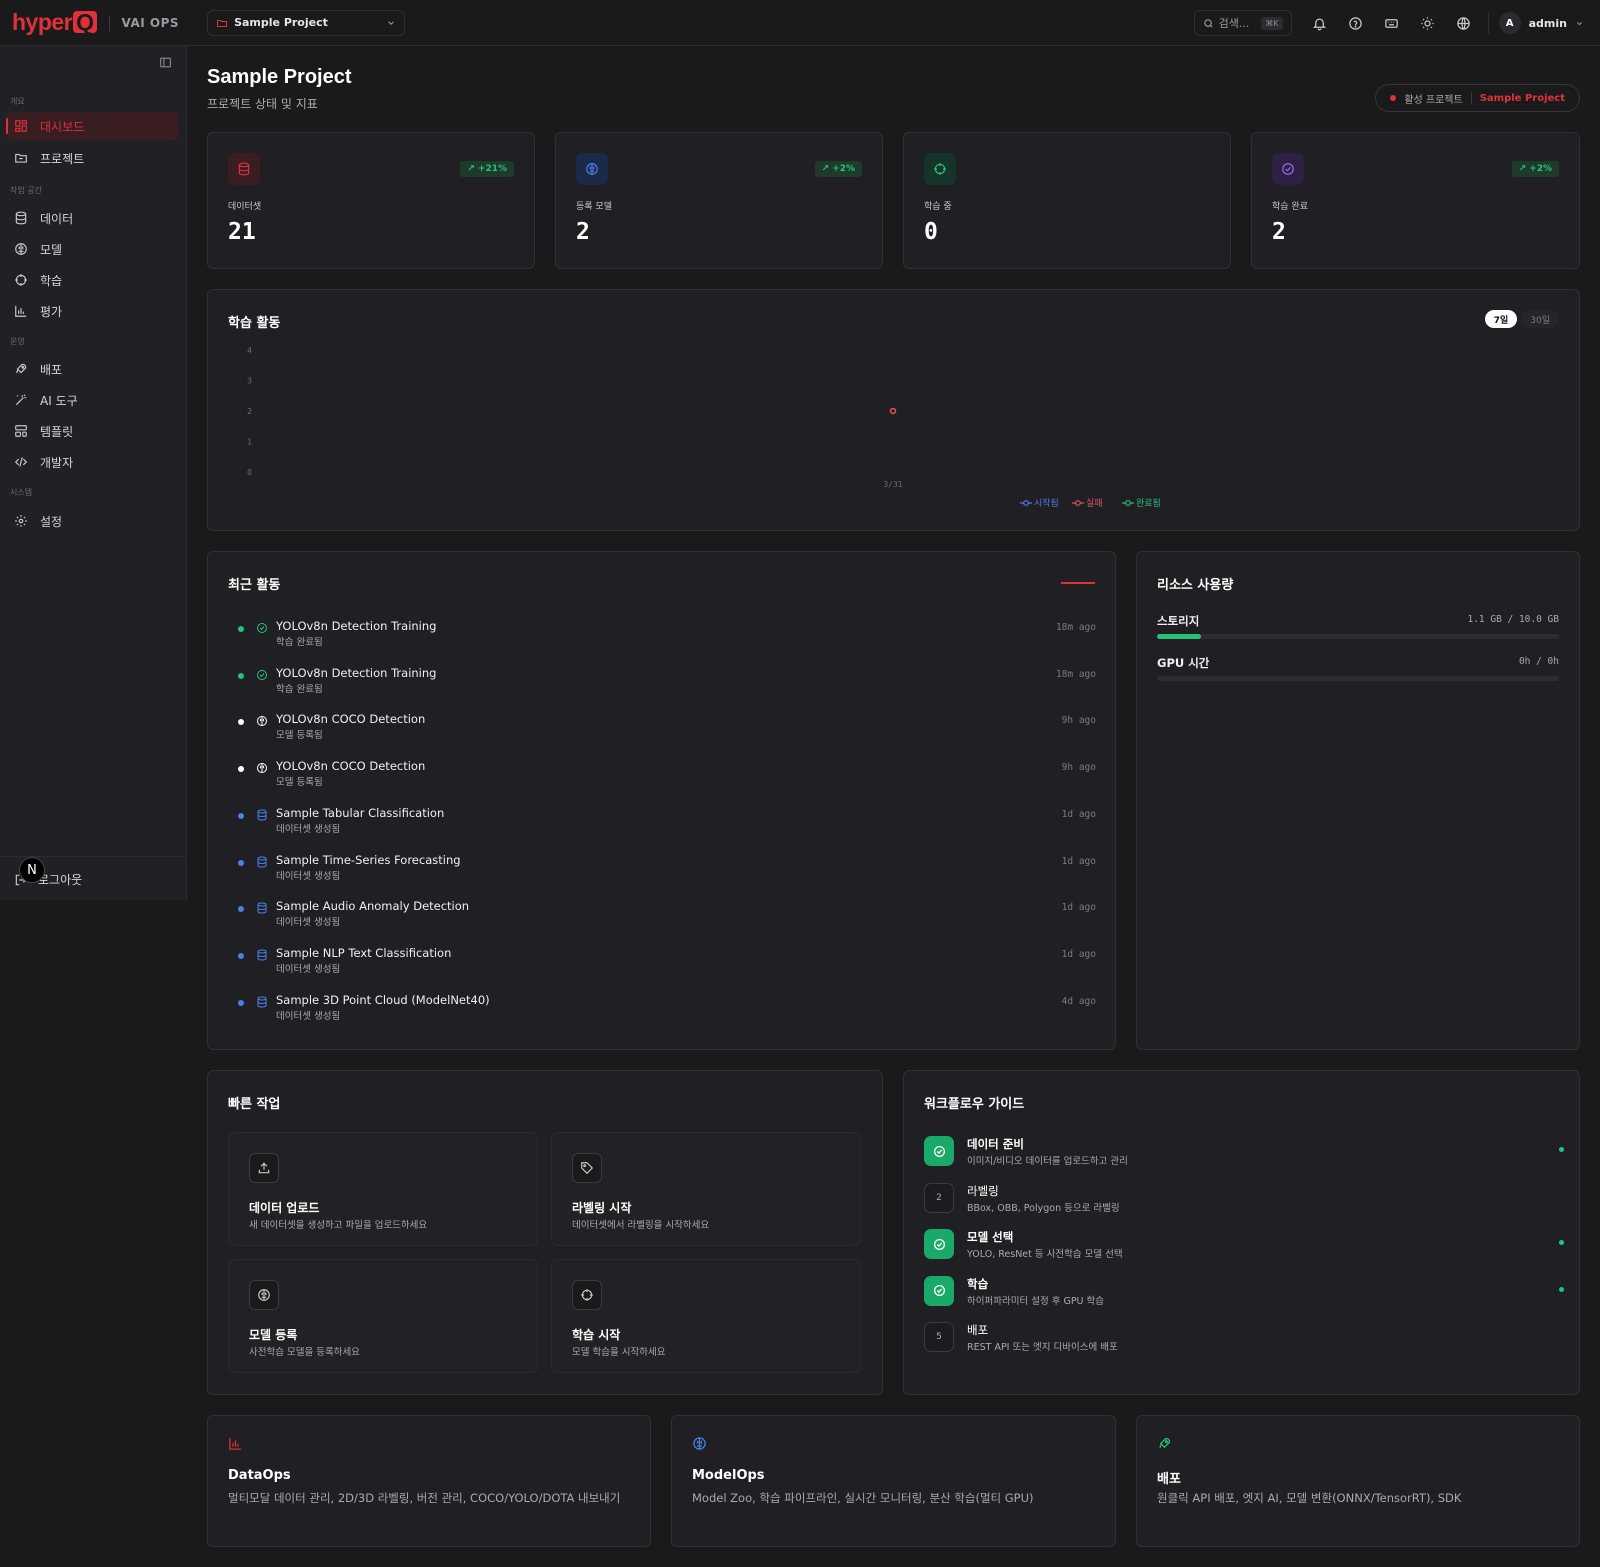  What do you see at coordinates (259, 1475) in the screenshot?
I see `feature-title: DataOps` at bounding box center [259, 1475].